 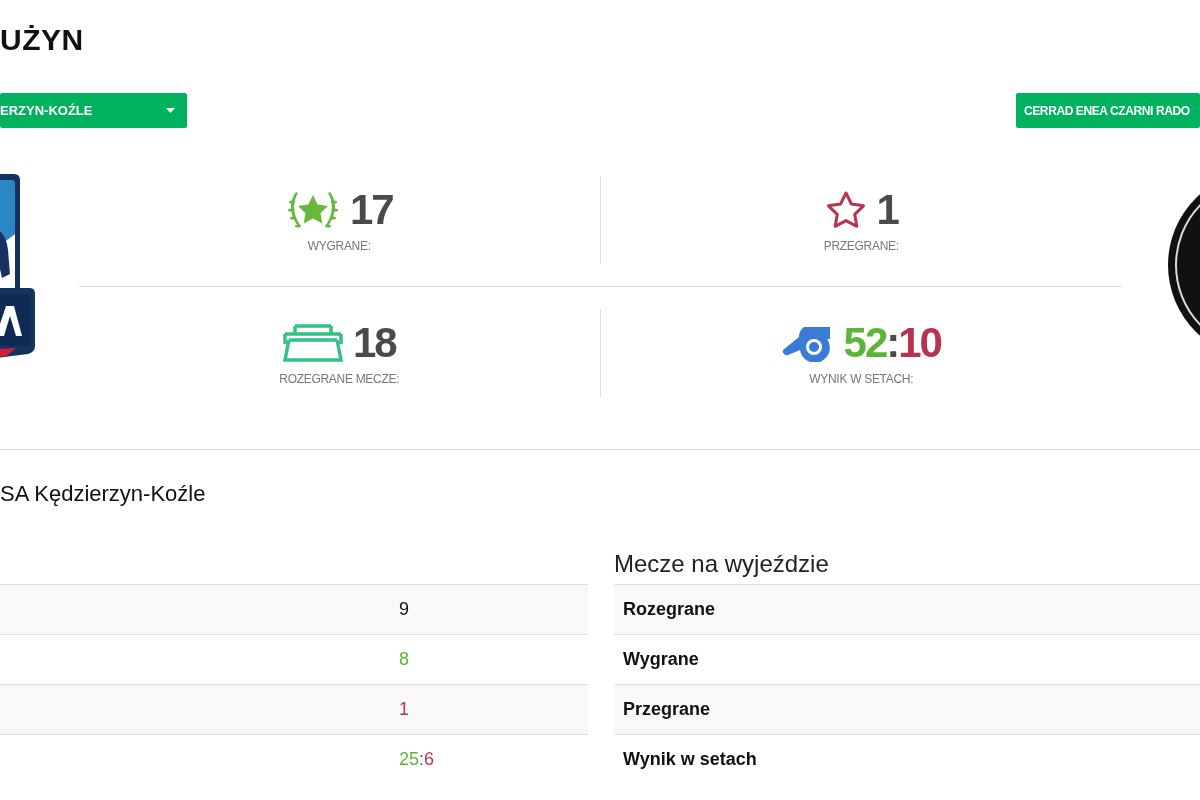 What do you see at coordinates (690, 759) in the screenshot?
I see `table-cell: Wynik w setach` at bounding box center [690, 759].